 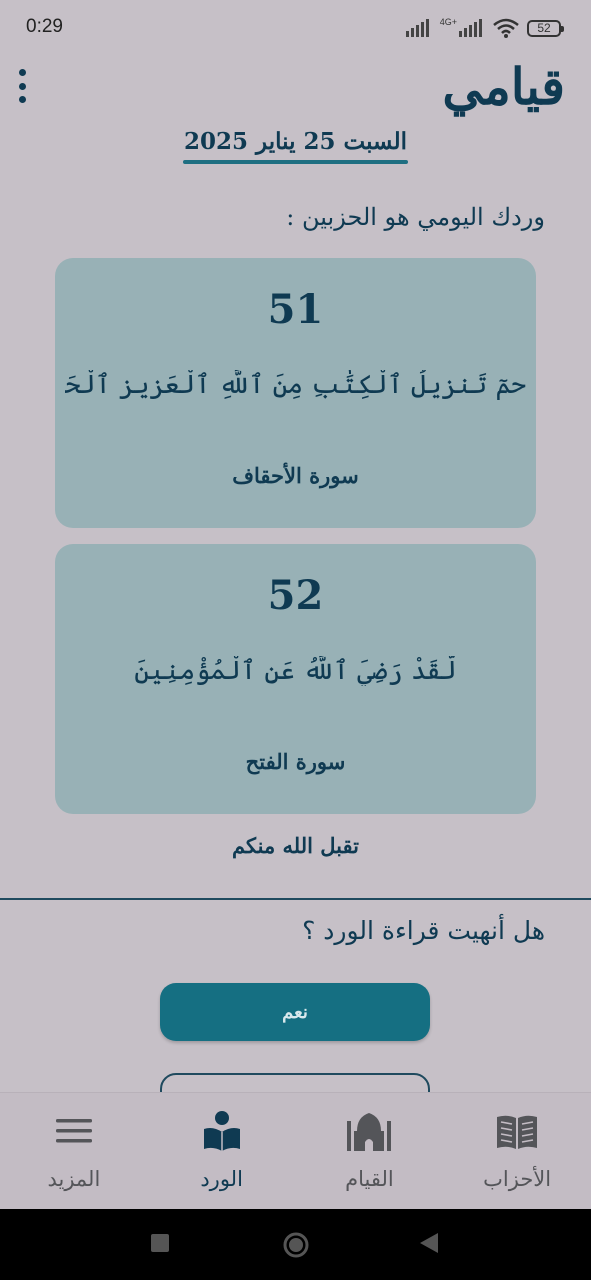 I want to click on nav-item-ahzab: الأحزاب, so click(x=517, y=1152).